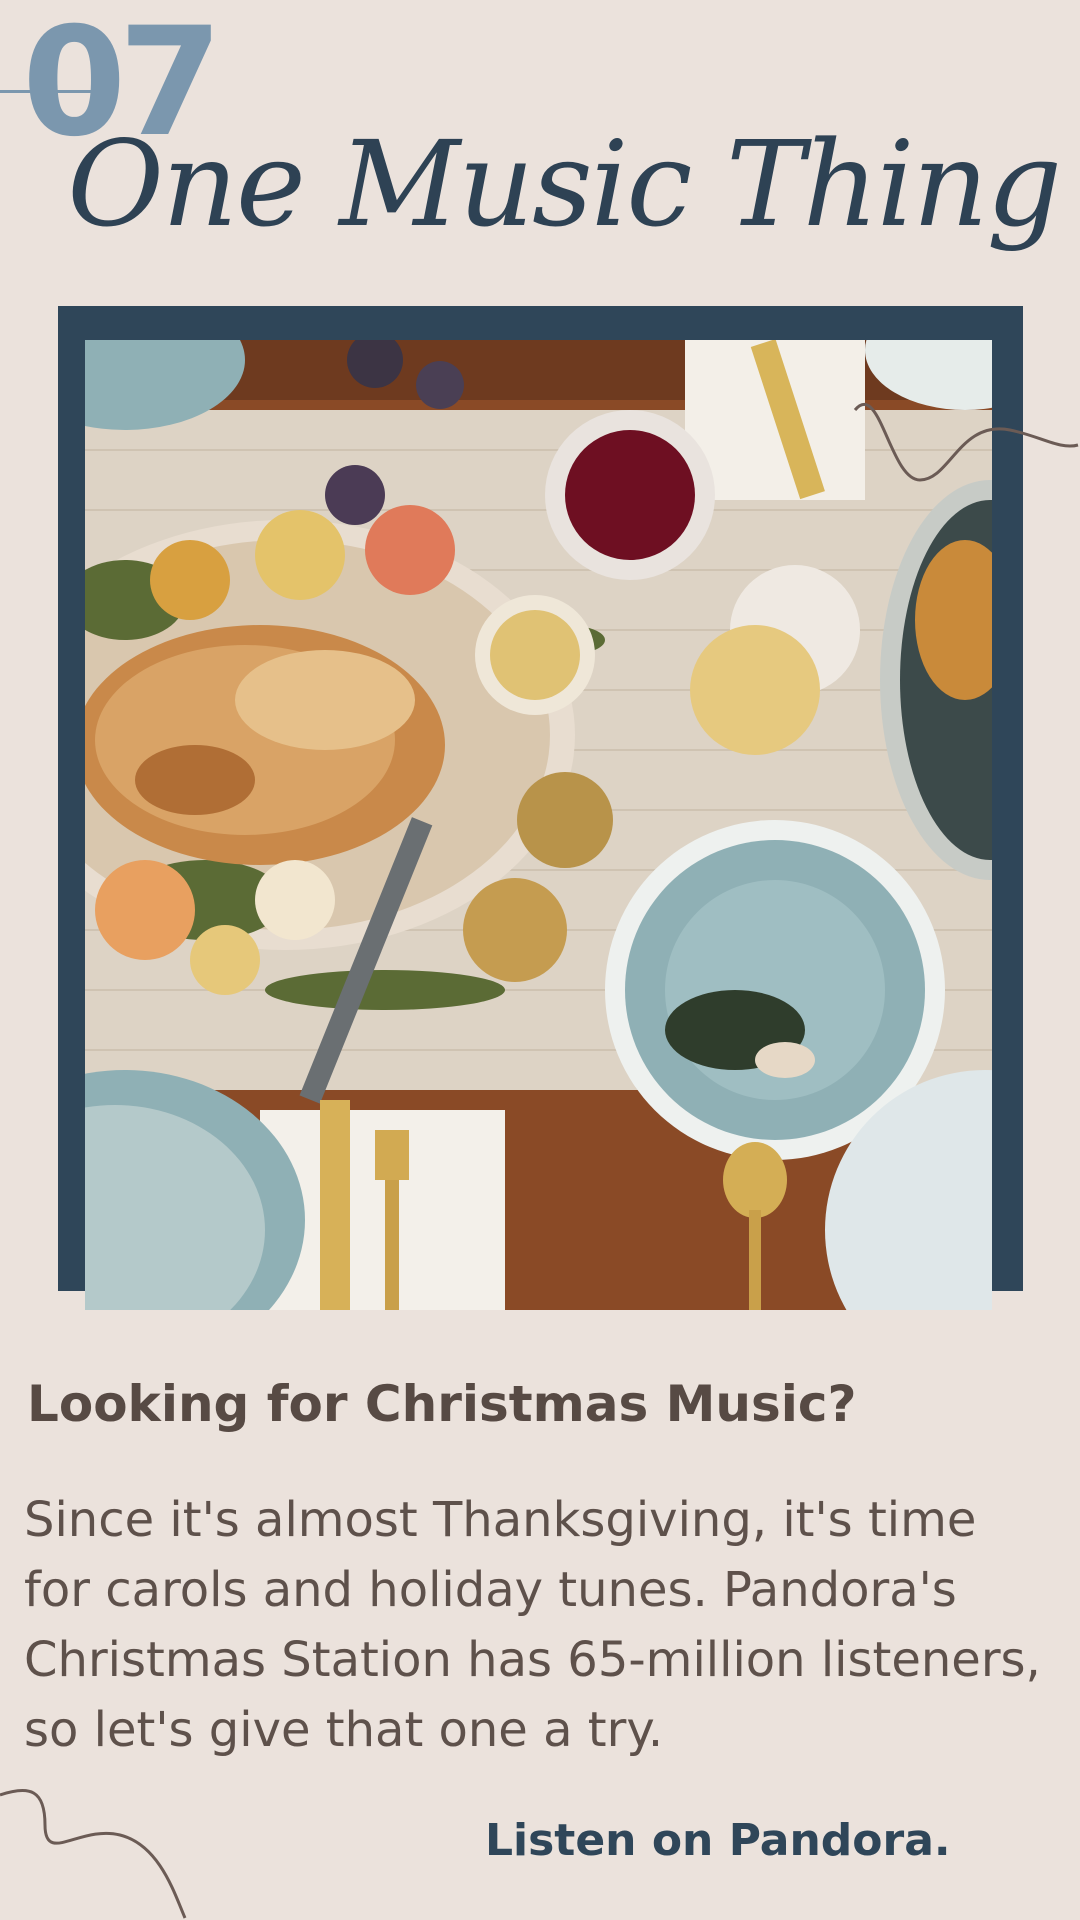 The height and width of the screenshot is (1920, 1080). What do you see at coordinates (966, 442) in the screenshot?
I see `squiggle-top-right-decoration` at bounding box center [966, 442].